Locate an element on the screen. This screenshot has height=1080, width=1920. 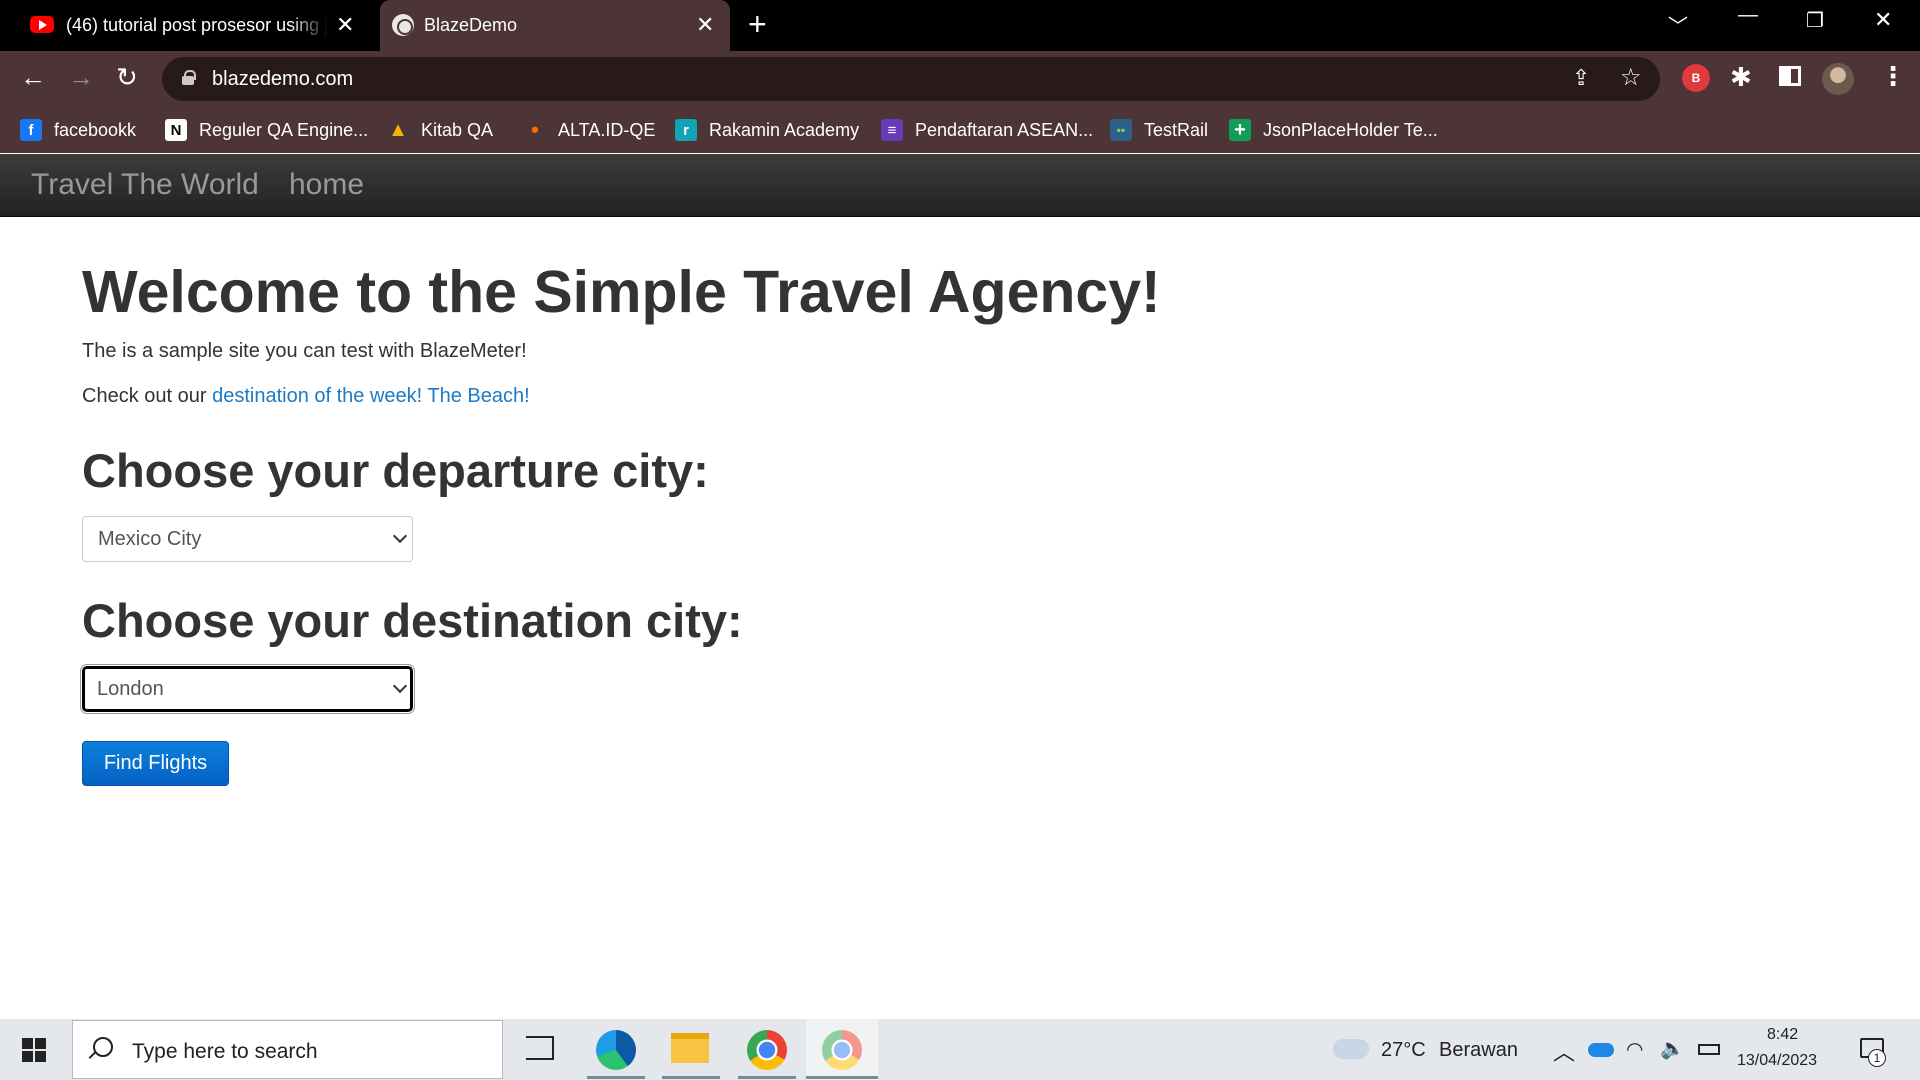
forward-icon: → is located at coordinates (81, 77).